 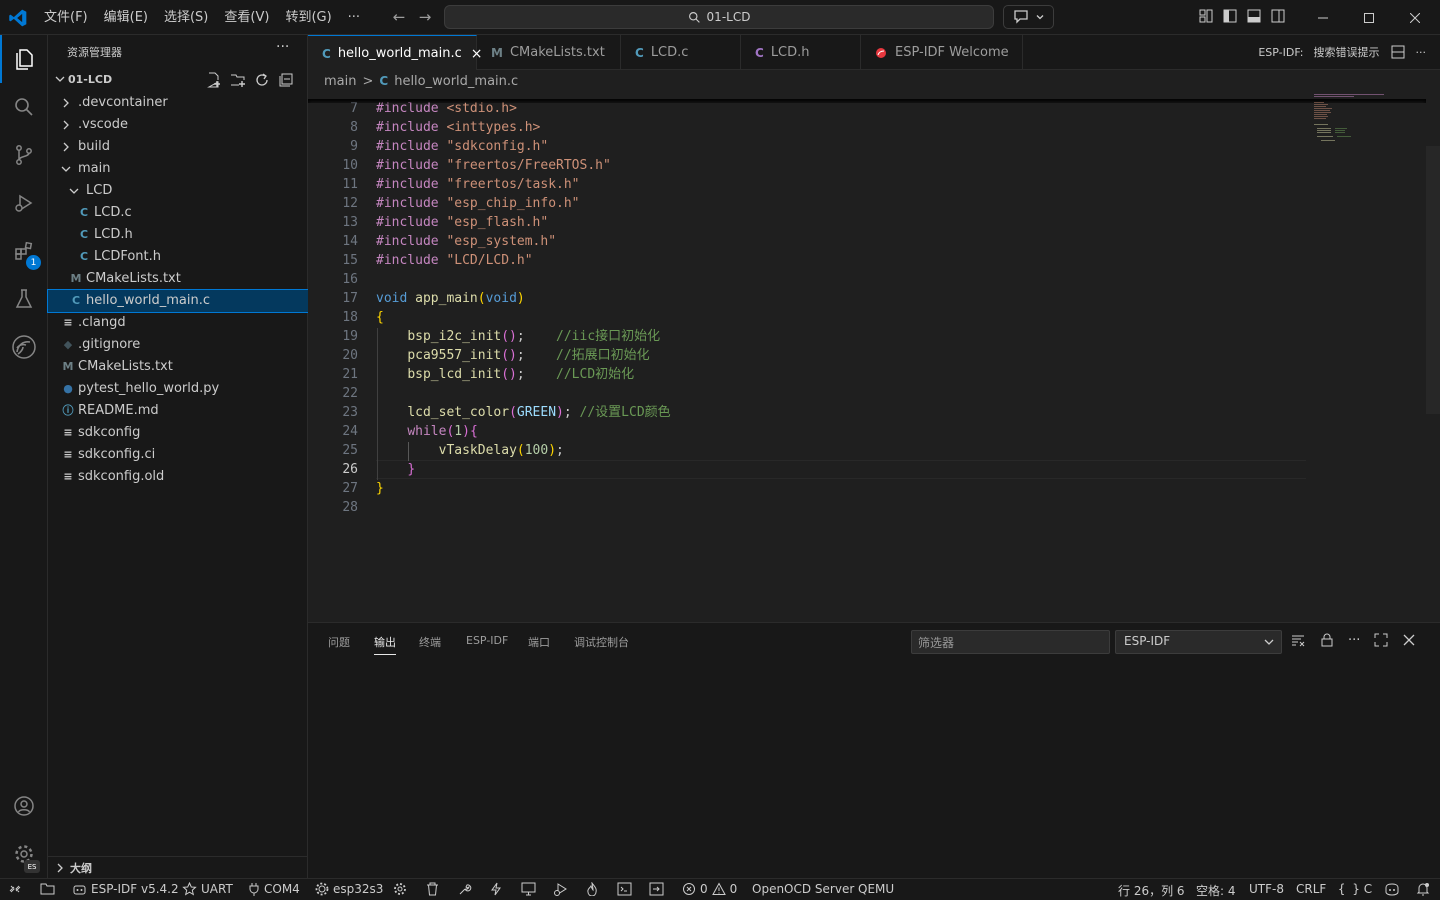 I want to click on split-editor-icon, so click(x=1398, y=52).